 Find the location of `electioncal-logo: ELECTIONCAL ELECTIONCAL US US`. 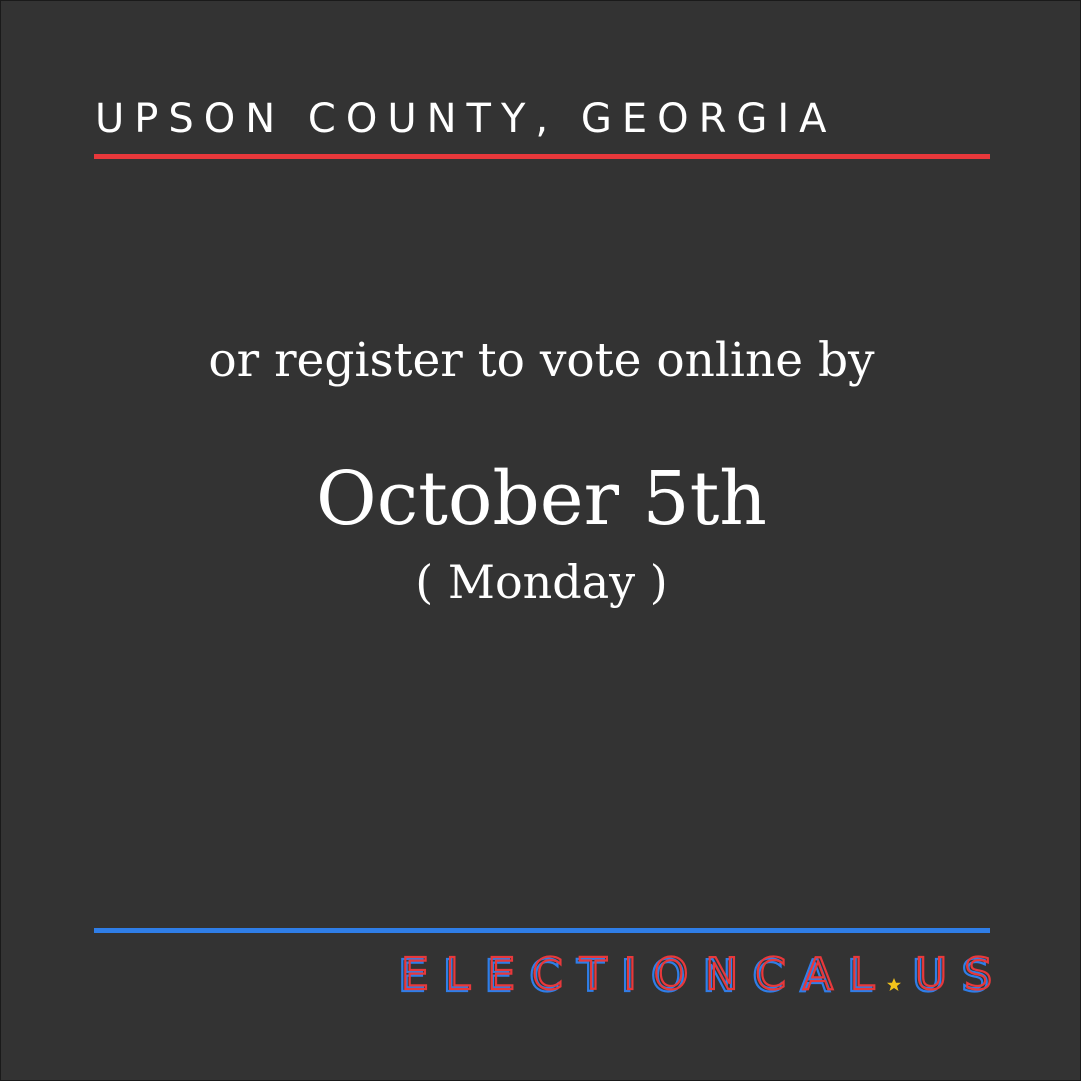

electioncal-logo: ELECTIONCAL ELECTIONCAL US US is located at coordinates (694, 974).